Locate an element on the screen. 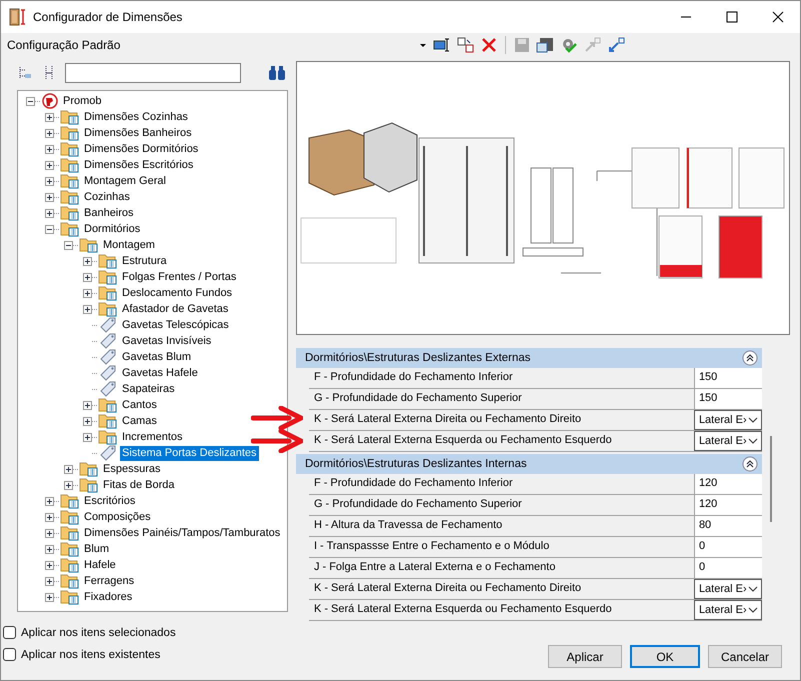 The height and width of the screenshot is (681, 801). tree-item: Cantos is located at coordinates (139, 405).